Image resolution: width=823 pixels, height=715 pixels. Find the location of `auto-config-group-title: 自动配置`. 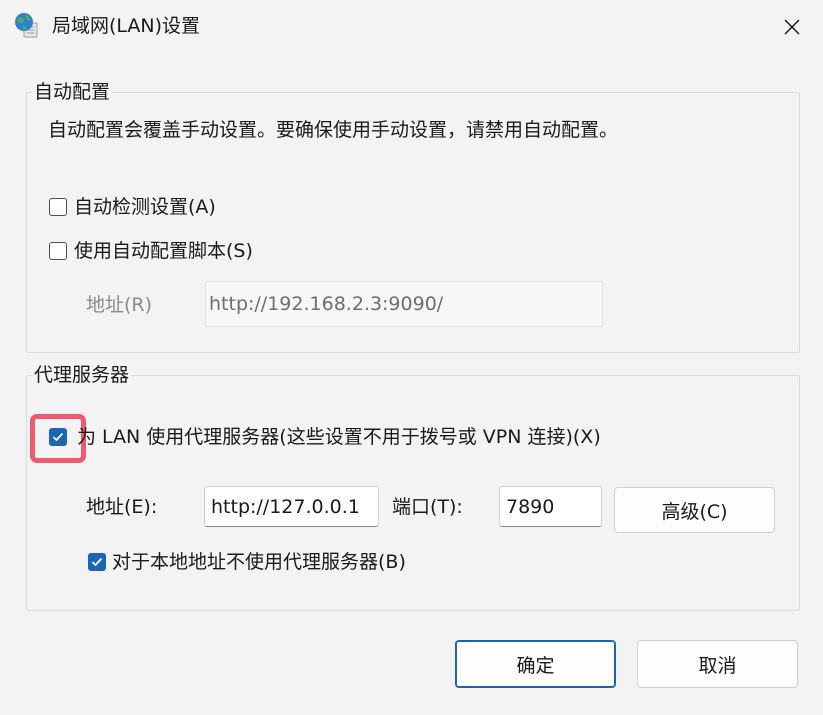

auto-config-group-title: 自动配置 is located at coordinates (72, 92).